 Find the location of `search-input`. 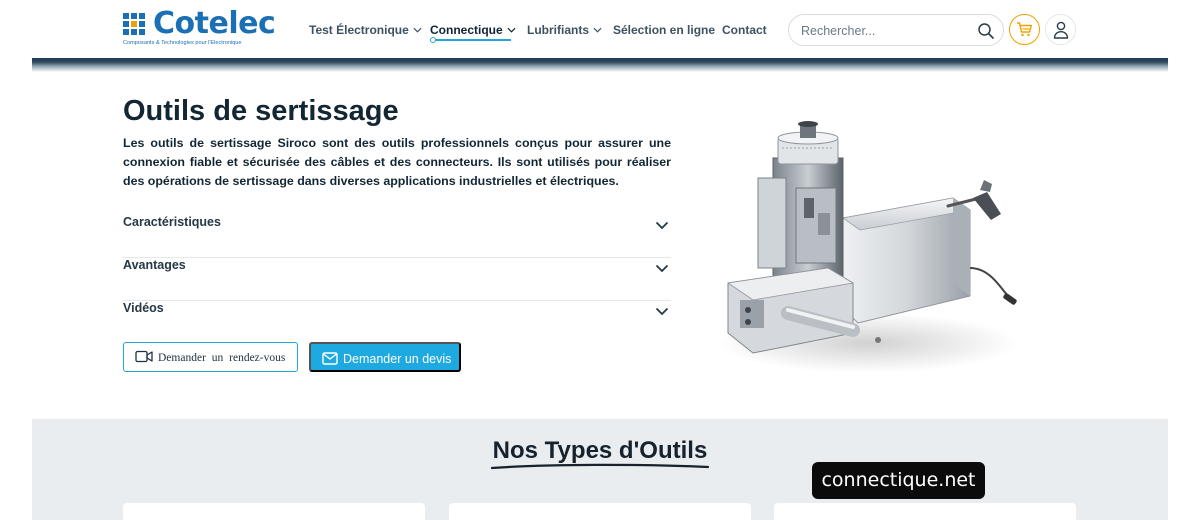

search-input is located at coordinates (886, 31).